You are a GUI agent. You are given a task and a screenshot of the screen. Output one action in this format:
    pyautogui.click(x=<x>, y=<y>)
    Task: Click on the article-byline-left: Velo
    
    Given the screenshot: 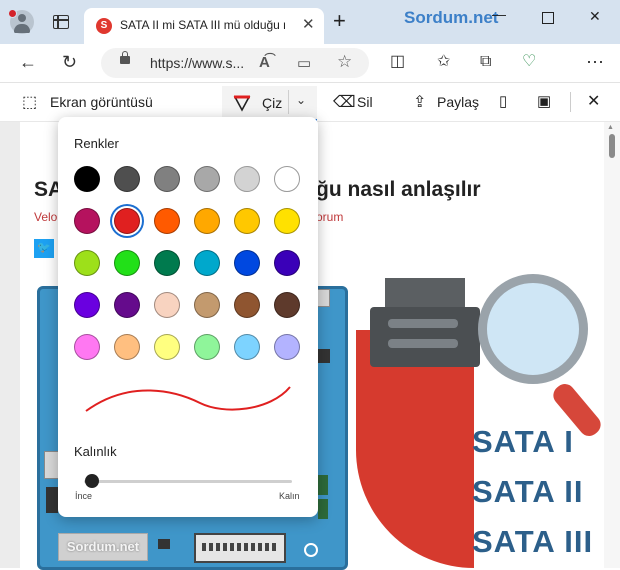 What is the action you would take?
    pyautogui.click(x=46, y=217)
    